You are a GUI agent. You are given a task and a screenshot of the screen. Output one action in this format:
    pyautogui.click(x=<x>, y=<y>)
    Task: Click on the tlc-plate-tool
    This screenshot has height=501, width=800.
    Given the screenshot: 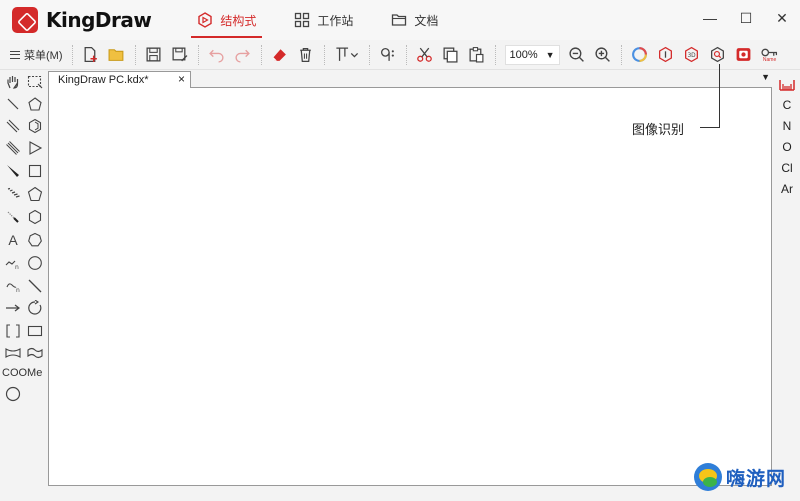 What is the action you would take?
    pyautogui.click(x=13, y=353)
    